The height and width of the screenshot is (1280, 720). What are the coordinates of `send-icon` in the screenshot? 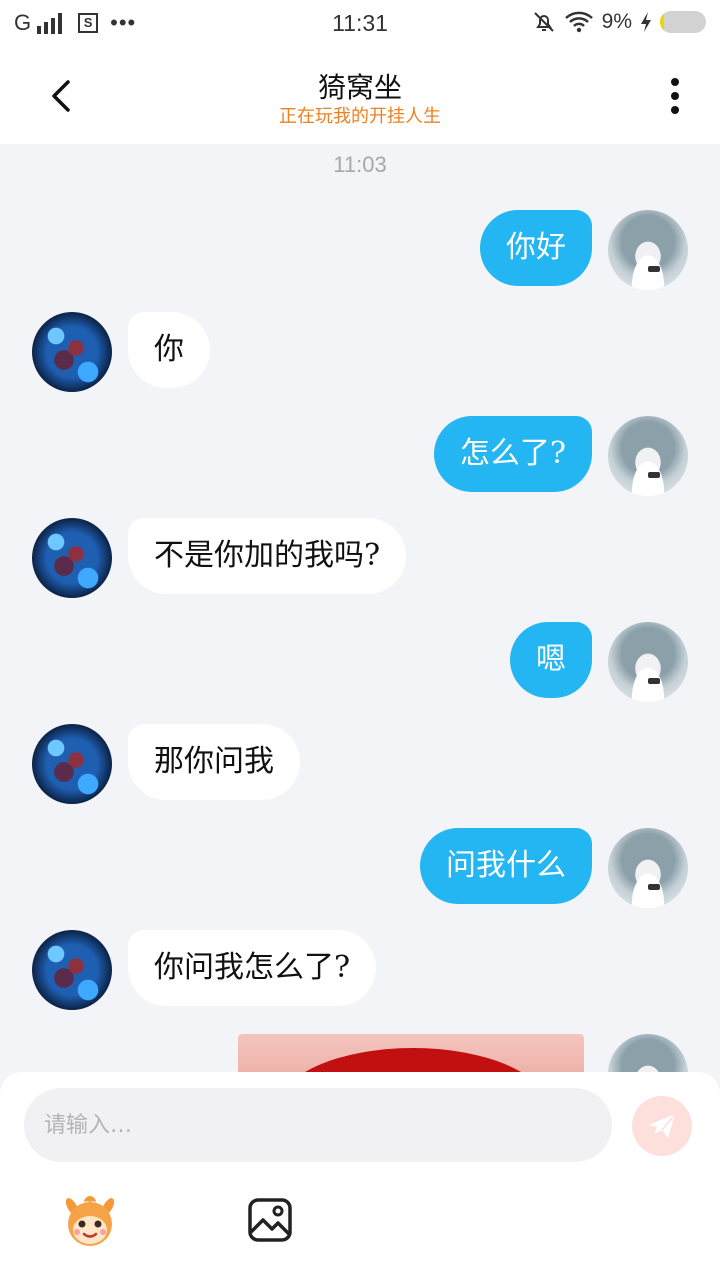 It's located at (662, 1125).